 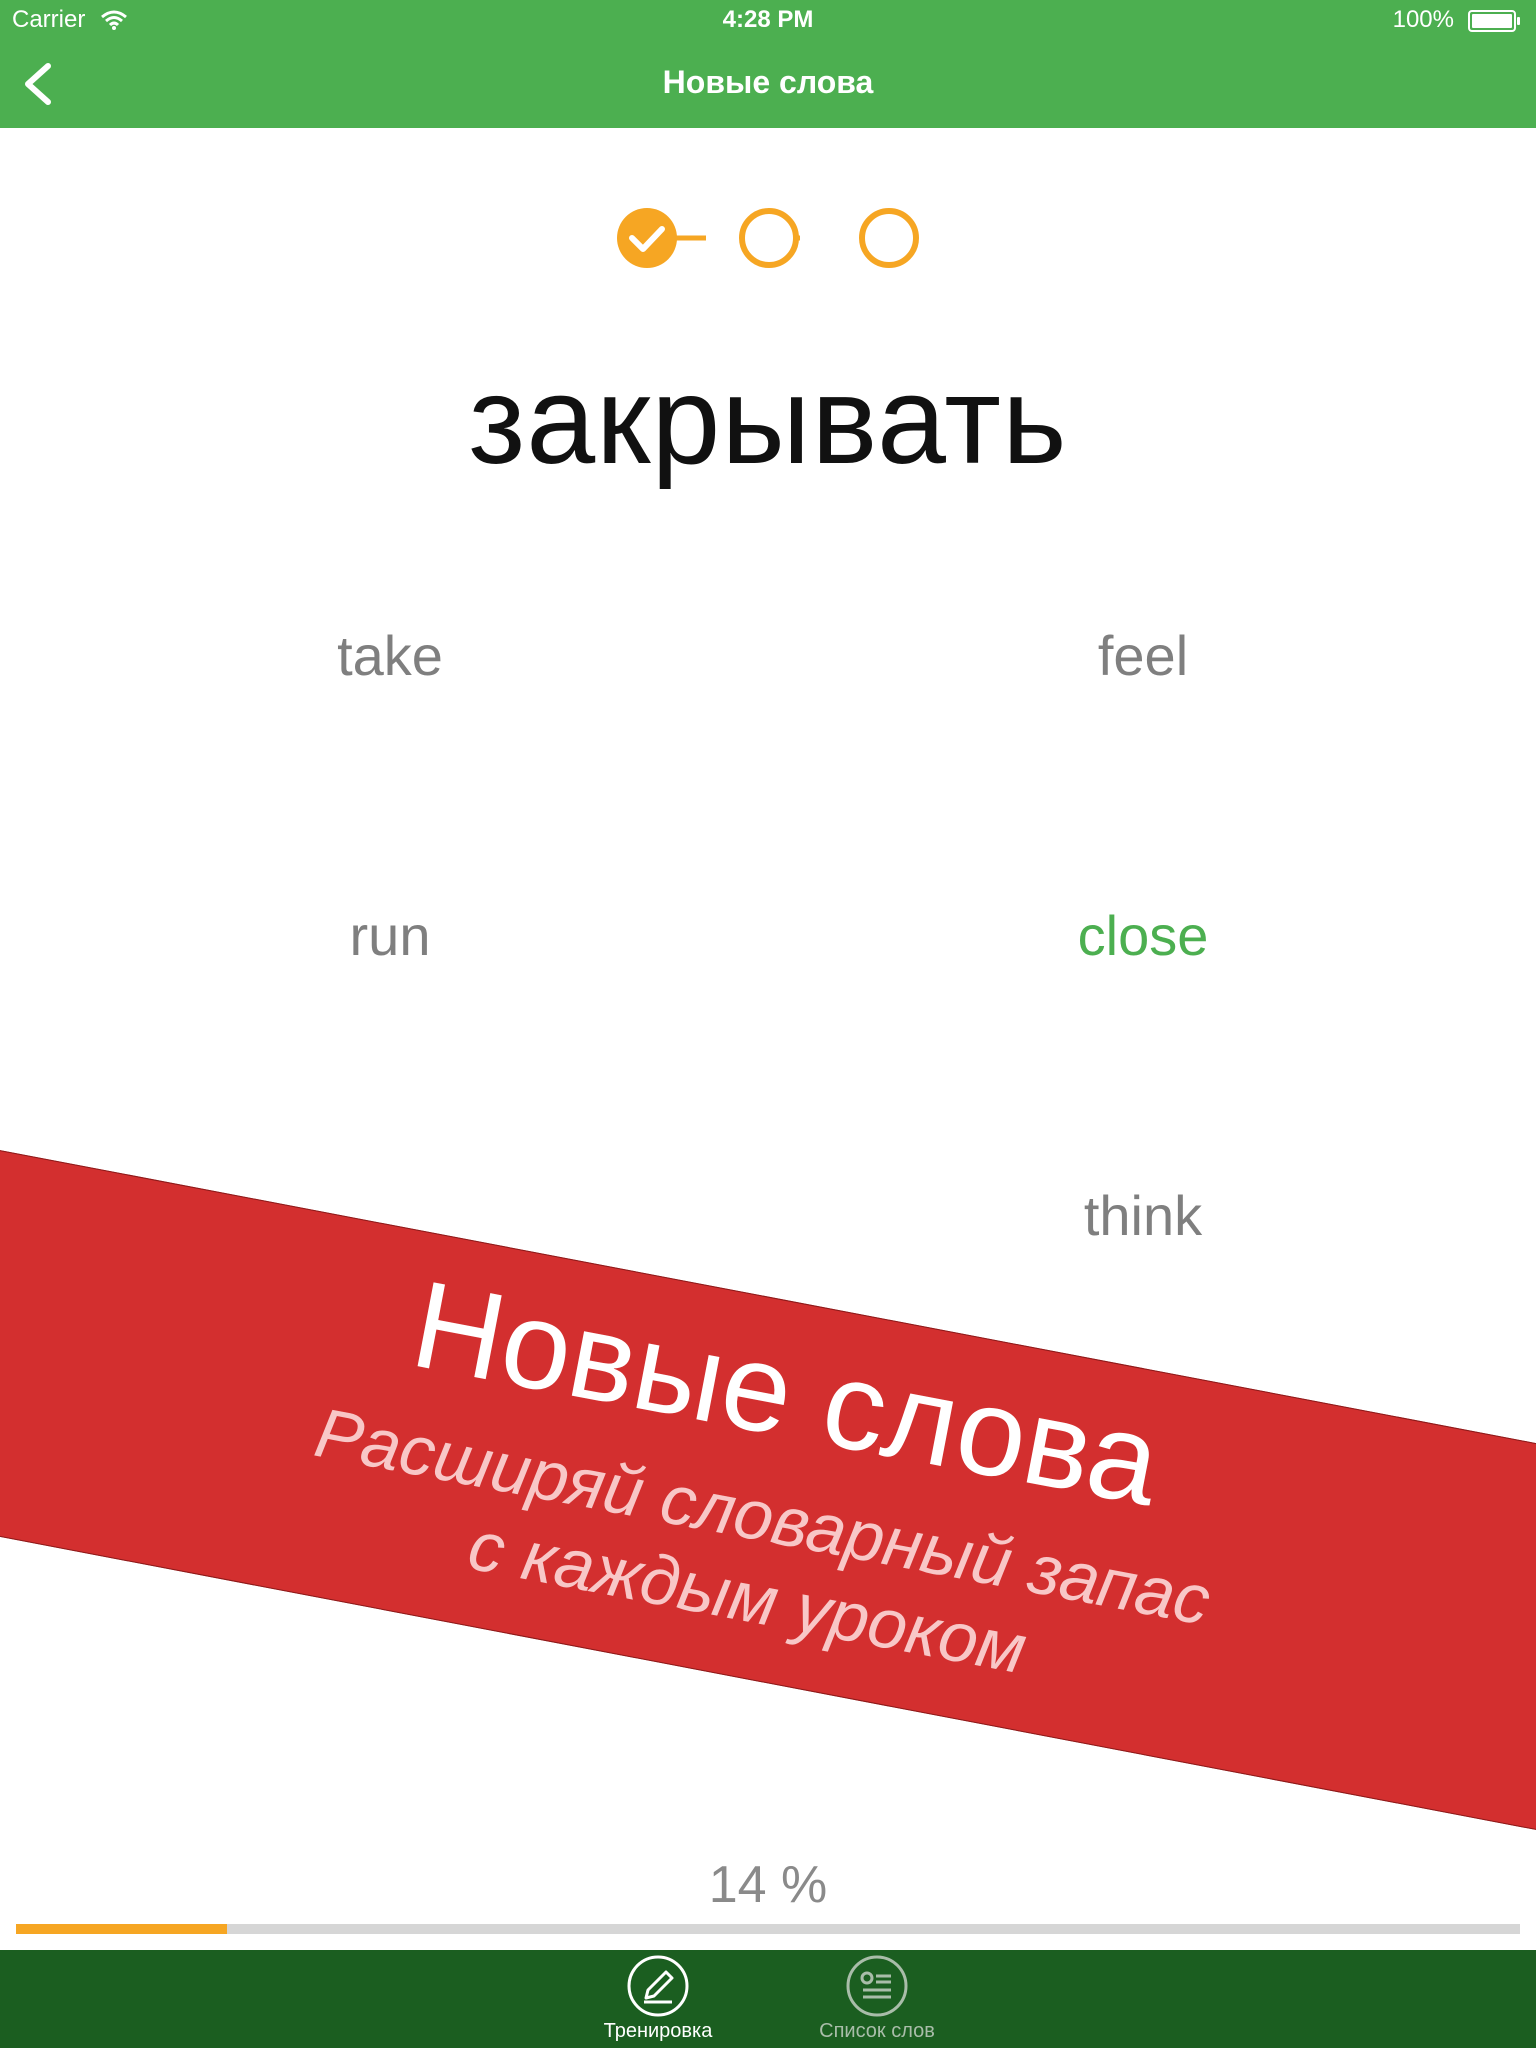 I want to click on promo-subtitle-line1: Расширяй словарный запас, so click(x=763, y=1516).